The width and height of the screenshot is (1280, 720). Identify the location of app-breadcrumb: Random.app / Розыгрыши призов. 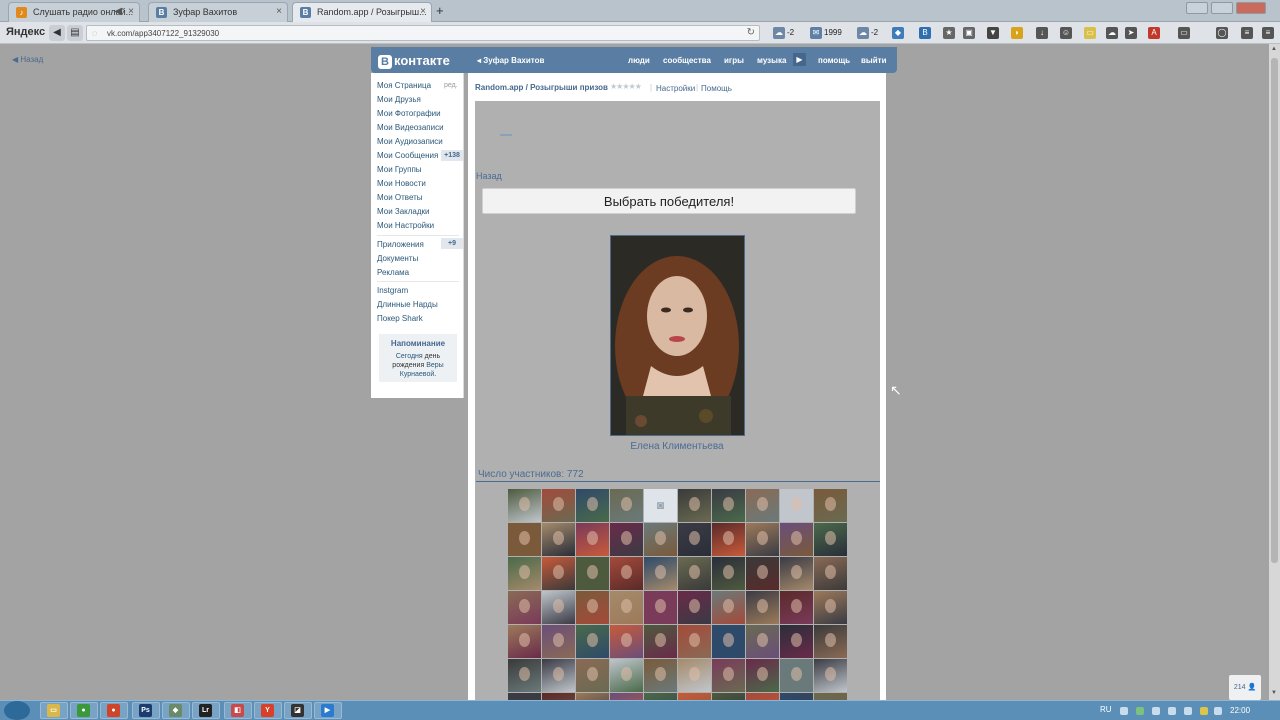
(541, 87).